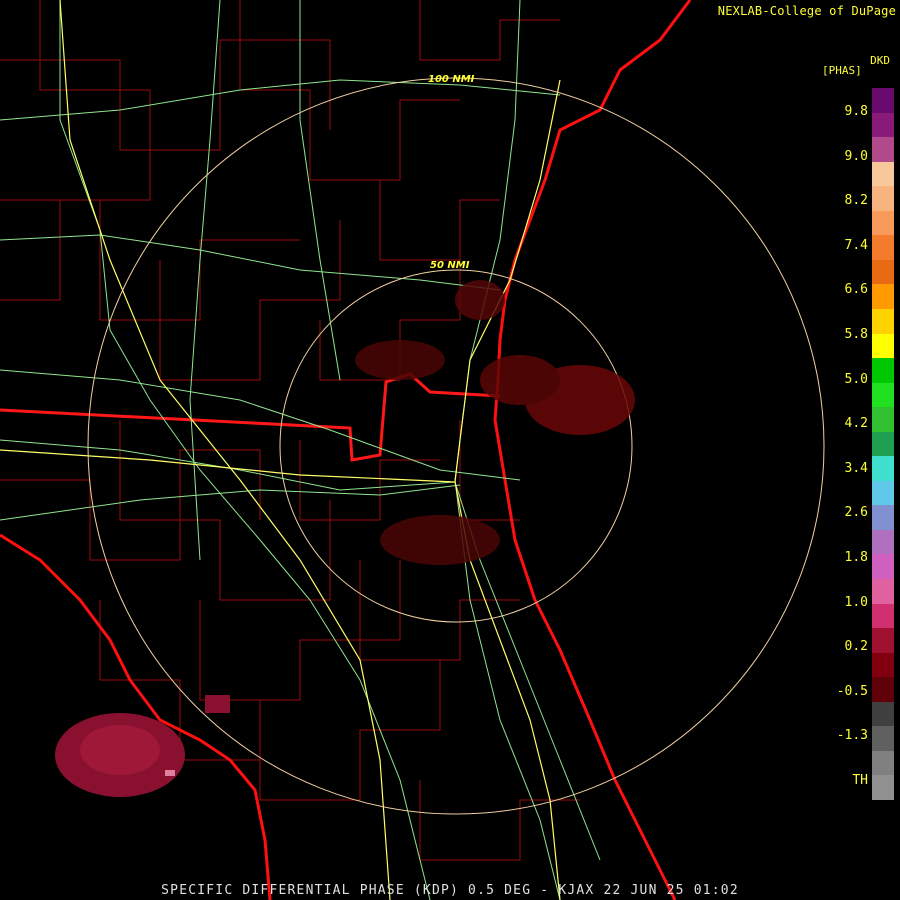  What do you see at coordinates (860, 780) in the screenshot?
I see `scale-label: TH` at bounding box center [860, 780].